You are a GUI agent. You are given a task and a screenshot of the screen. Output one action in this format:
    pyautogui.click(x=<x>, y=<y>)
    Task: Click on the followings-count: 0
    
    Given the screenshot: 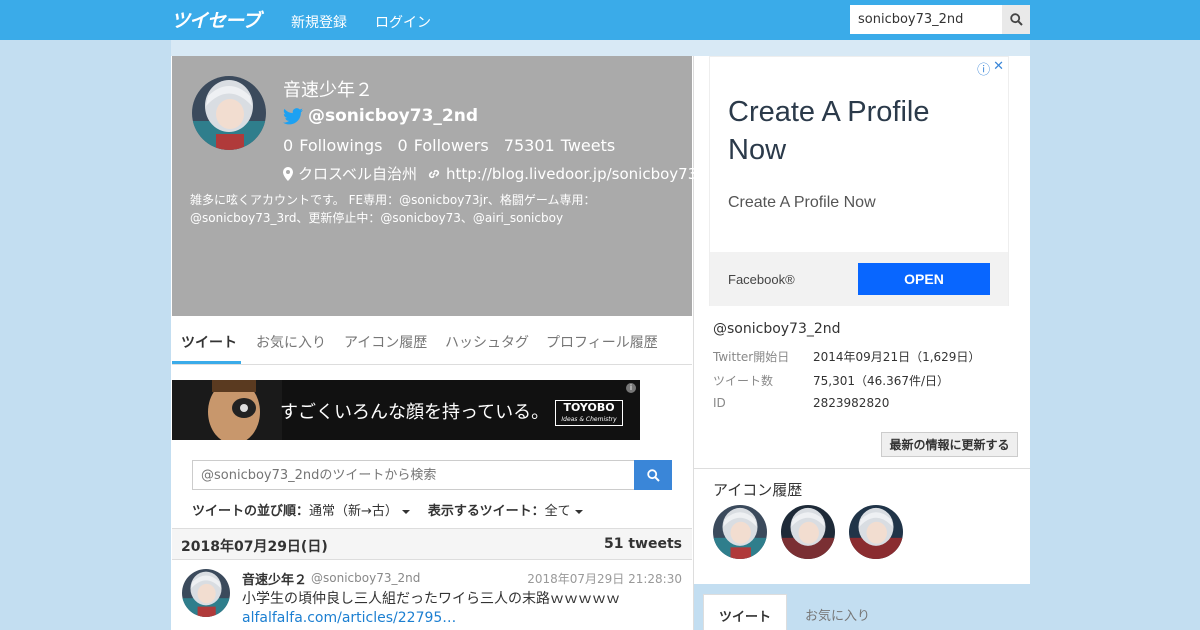 What is the action you would take?
    pyautogui.click(x=288, y=145)
    